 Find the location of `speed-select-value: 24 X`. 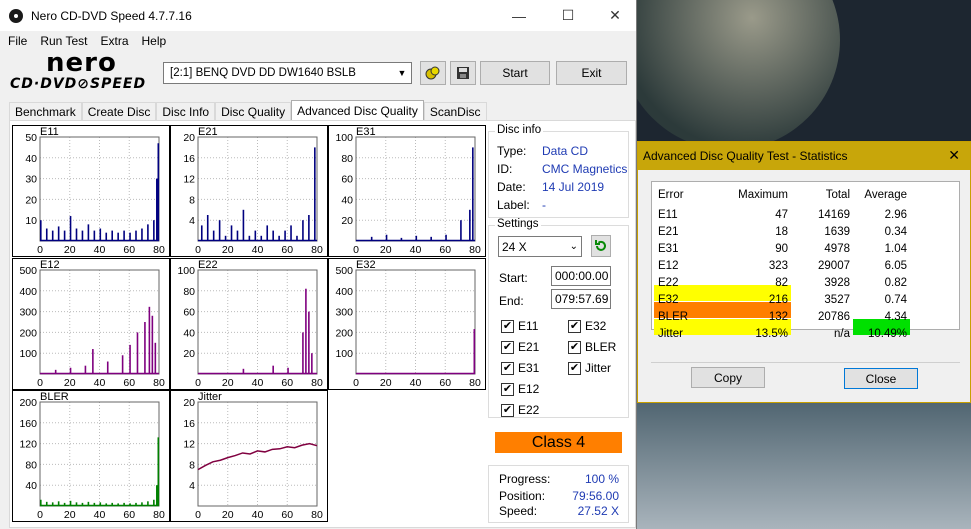

speed-select-value: 24 X is located at coordinates (514, 246).